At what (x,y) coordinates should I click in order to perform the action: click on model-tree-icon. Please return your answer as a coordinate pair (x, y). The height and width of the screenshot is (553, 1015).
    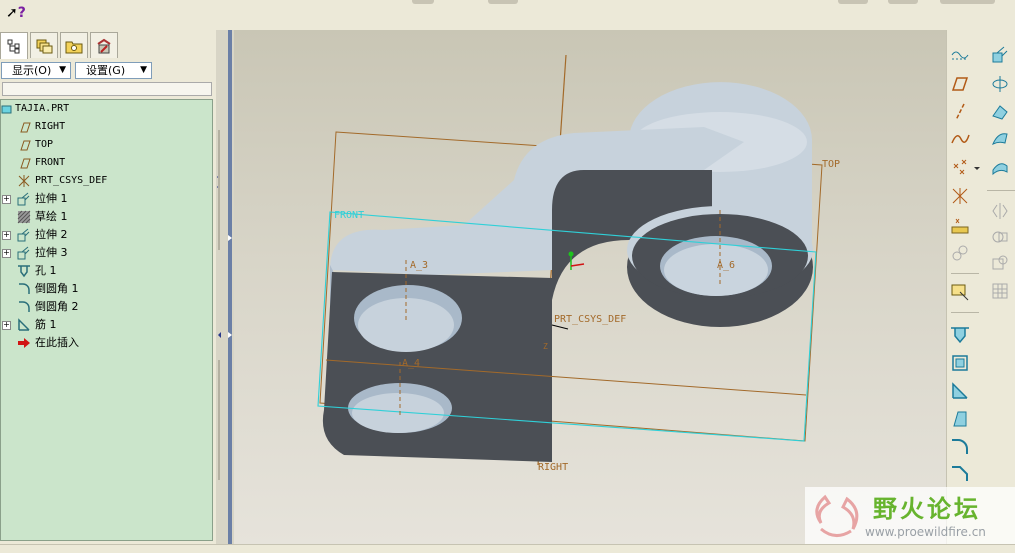
    Looking at the image, I should click on (13, 46).